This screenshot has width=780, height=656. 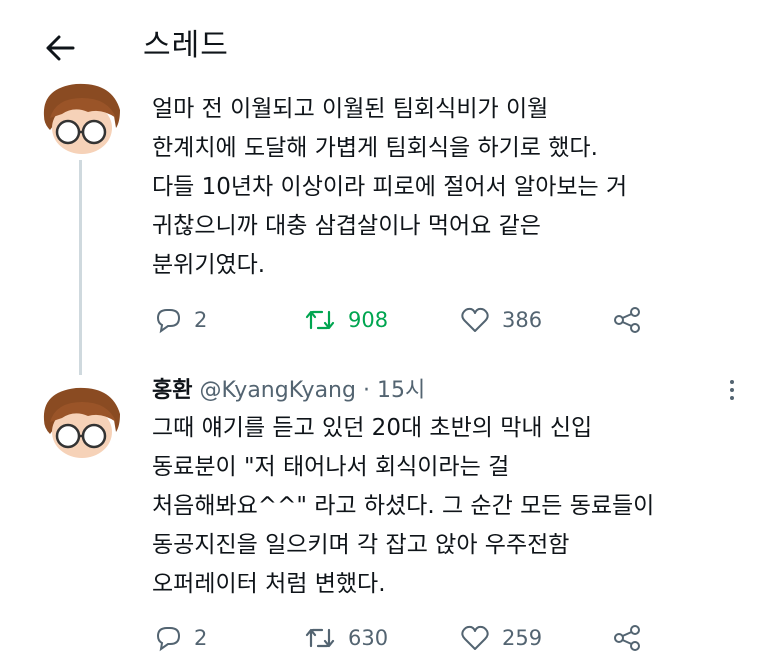 What do you see at coordinates (412, 320) in the screenshot?
I see `tweet-actions: 2 908 386` at bounding box center [412, 320].